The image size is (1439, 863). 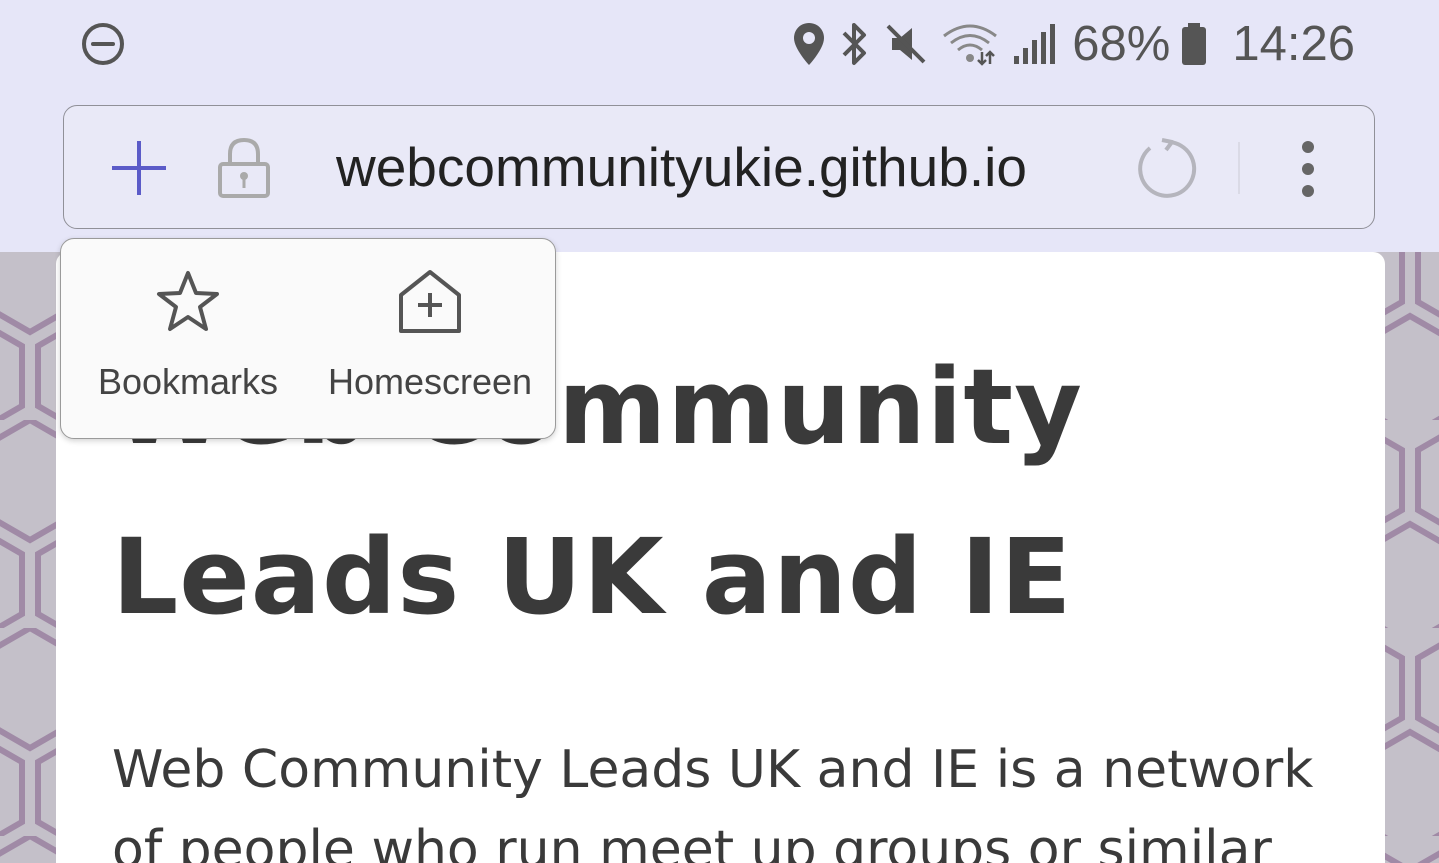 What do you see at coordinates (1194, 44) in the screenshot?
I see `battery-icon` at bounding box center [1194, 44].